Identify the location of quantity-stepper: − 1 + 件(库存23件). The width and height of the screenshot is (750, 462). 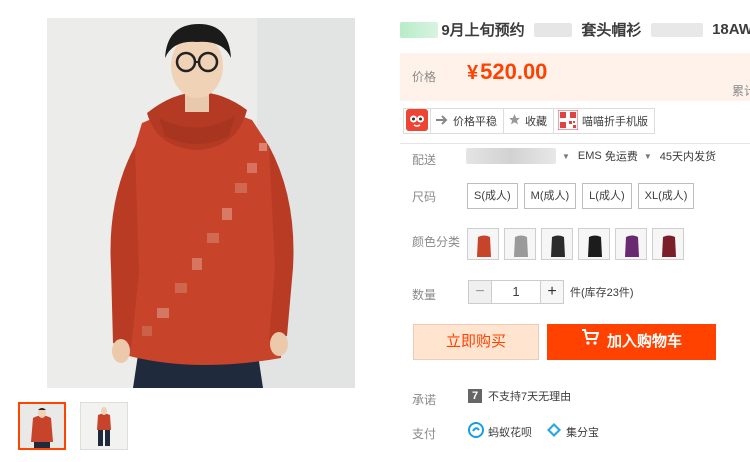
(551, 292).